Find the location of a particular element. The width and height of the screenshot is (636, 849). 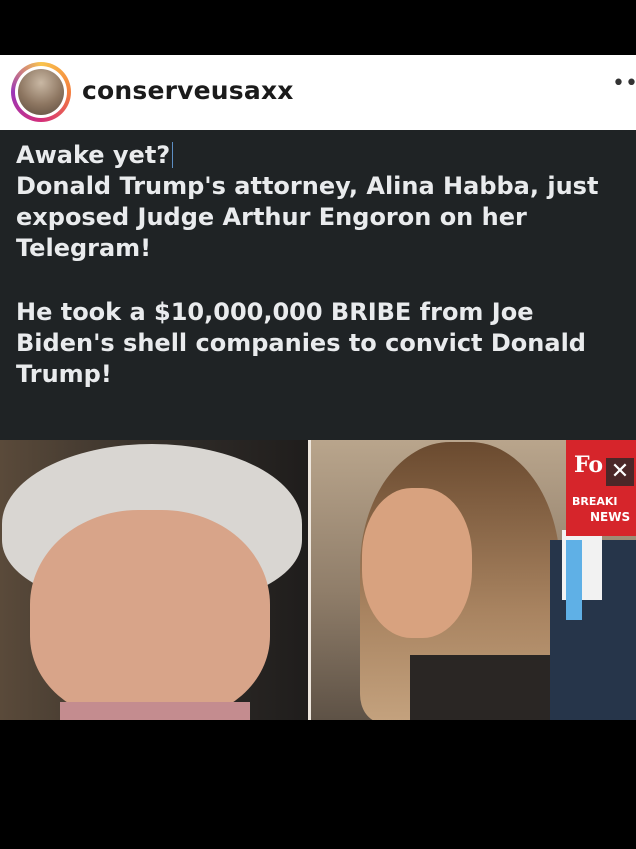

story-ring is located at coordinates (41, 92).